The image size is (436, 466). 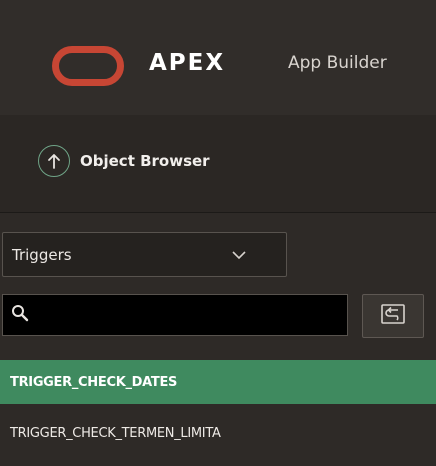 I want to click on list-item: TRIGGER_CHECK_DATES, so click(x=218, y=382).